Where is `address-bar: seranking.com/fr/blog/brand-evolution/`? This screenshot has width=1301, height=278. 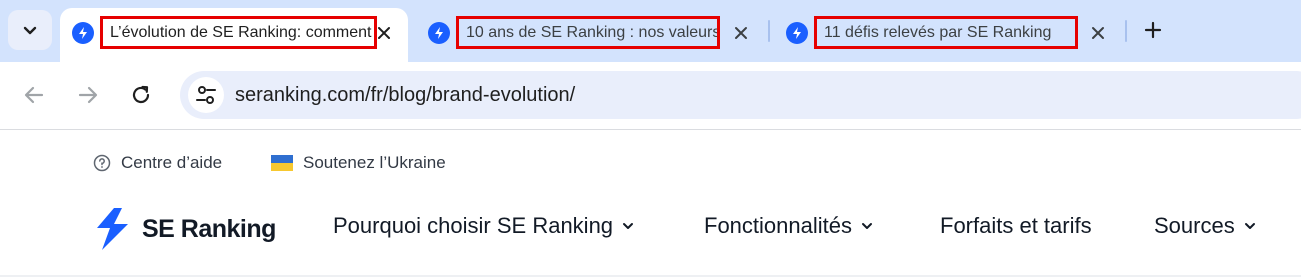 address-bar: seranking.com/fr/blog/brand-evolution/ is located at coordinates (740, 95).